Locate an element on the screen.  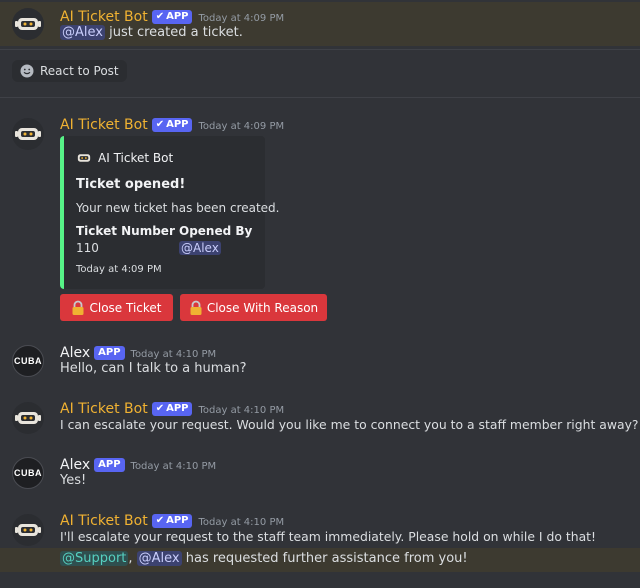
close-with-reason-button: Close With Reason is located at coordinates (253, 307).